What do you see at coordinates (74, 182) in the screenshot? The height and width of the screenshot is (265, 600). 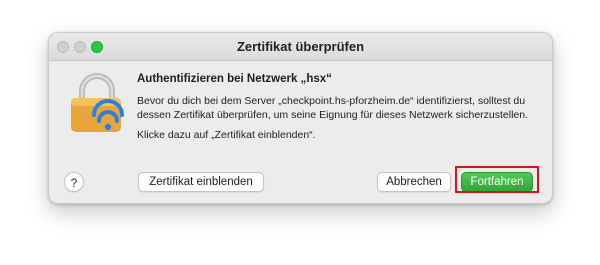 I see `help-button: ?` at bounding box center [74, 182].